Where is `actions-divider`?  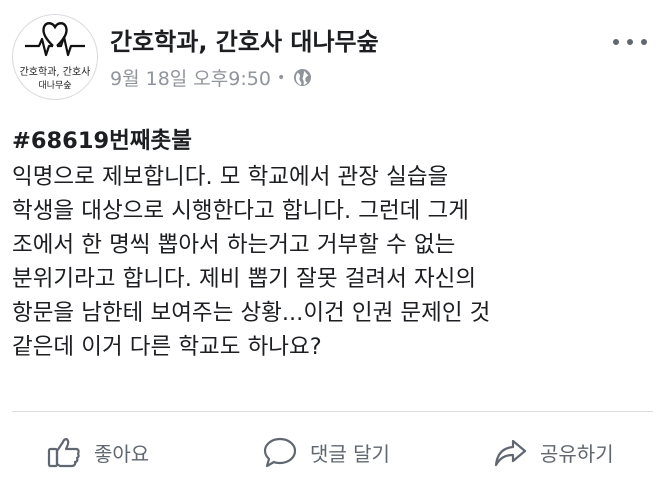
actions-divider is located at coordinates (332, 411).